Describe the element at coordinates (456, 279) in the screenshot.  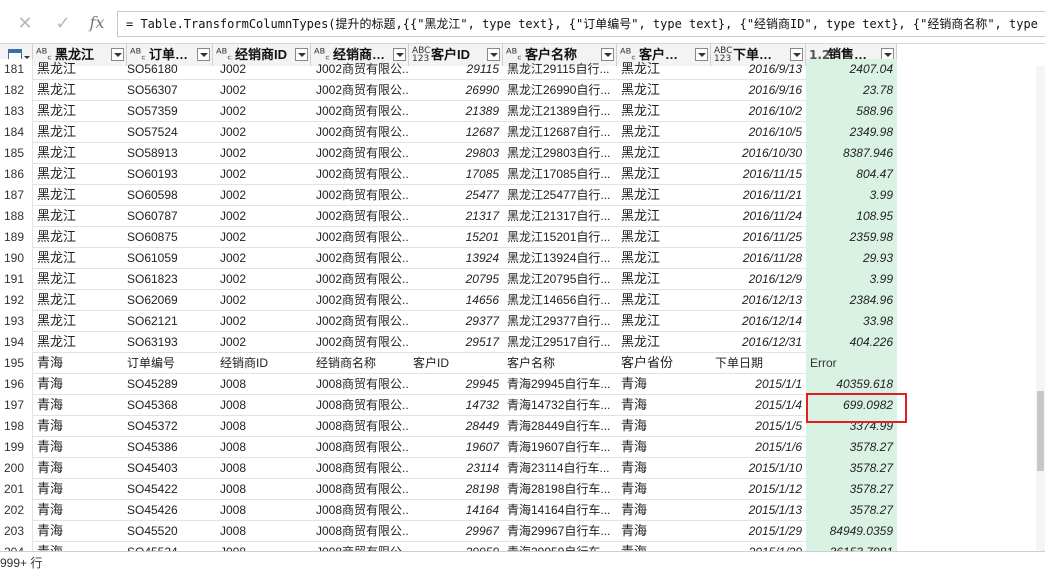
I see `table-cell: 20795` at that location.